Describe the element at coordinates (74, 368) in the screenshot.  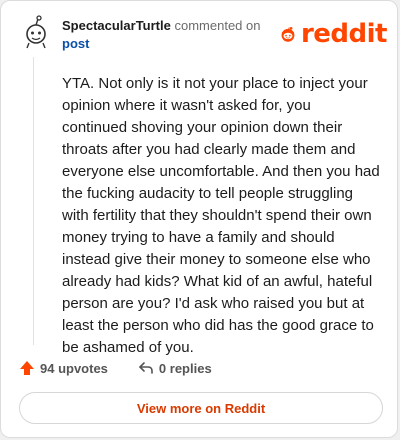
I see `upvotes-count: 94 upvotes` at that location.